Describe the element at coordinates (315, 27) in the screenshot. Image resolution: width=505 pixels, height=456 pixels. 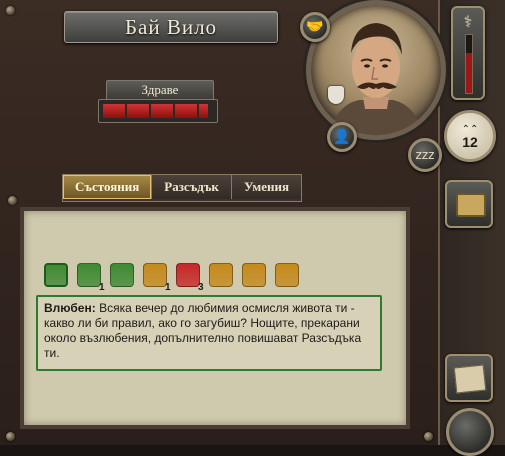
I see `handshake-icon: 🤝` at that location.